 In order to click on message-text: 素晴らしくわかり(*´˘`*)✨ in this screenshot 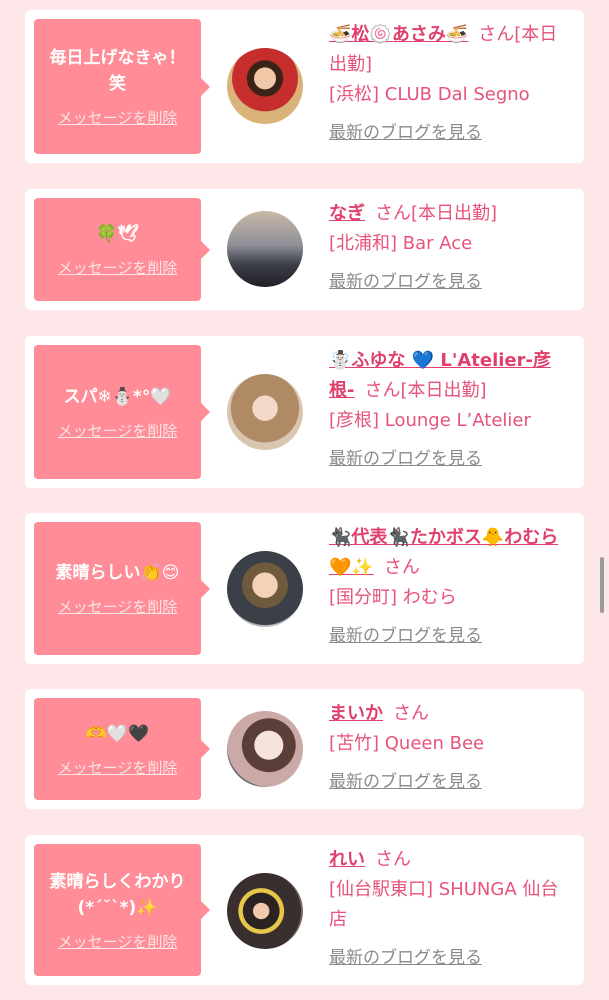, I will do `click(117, 894)`.